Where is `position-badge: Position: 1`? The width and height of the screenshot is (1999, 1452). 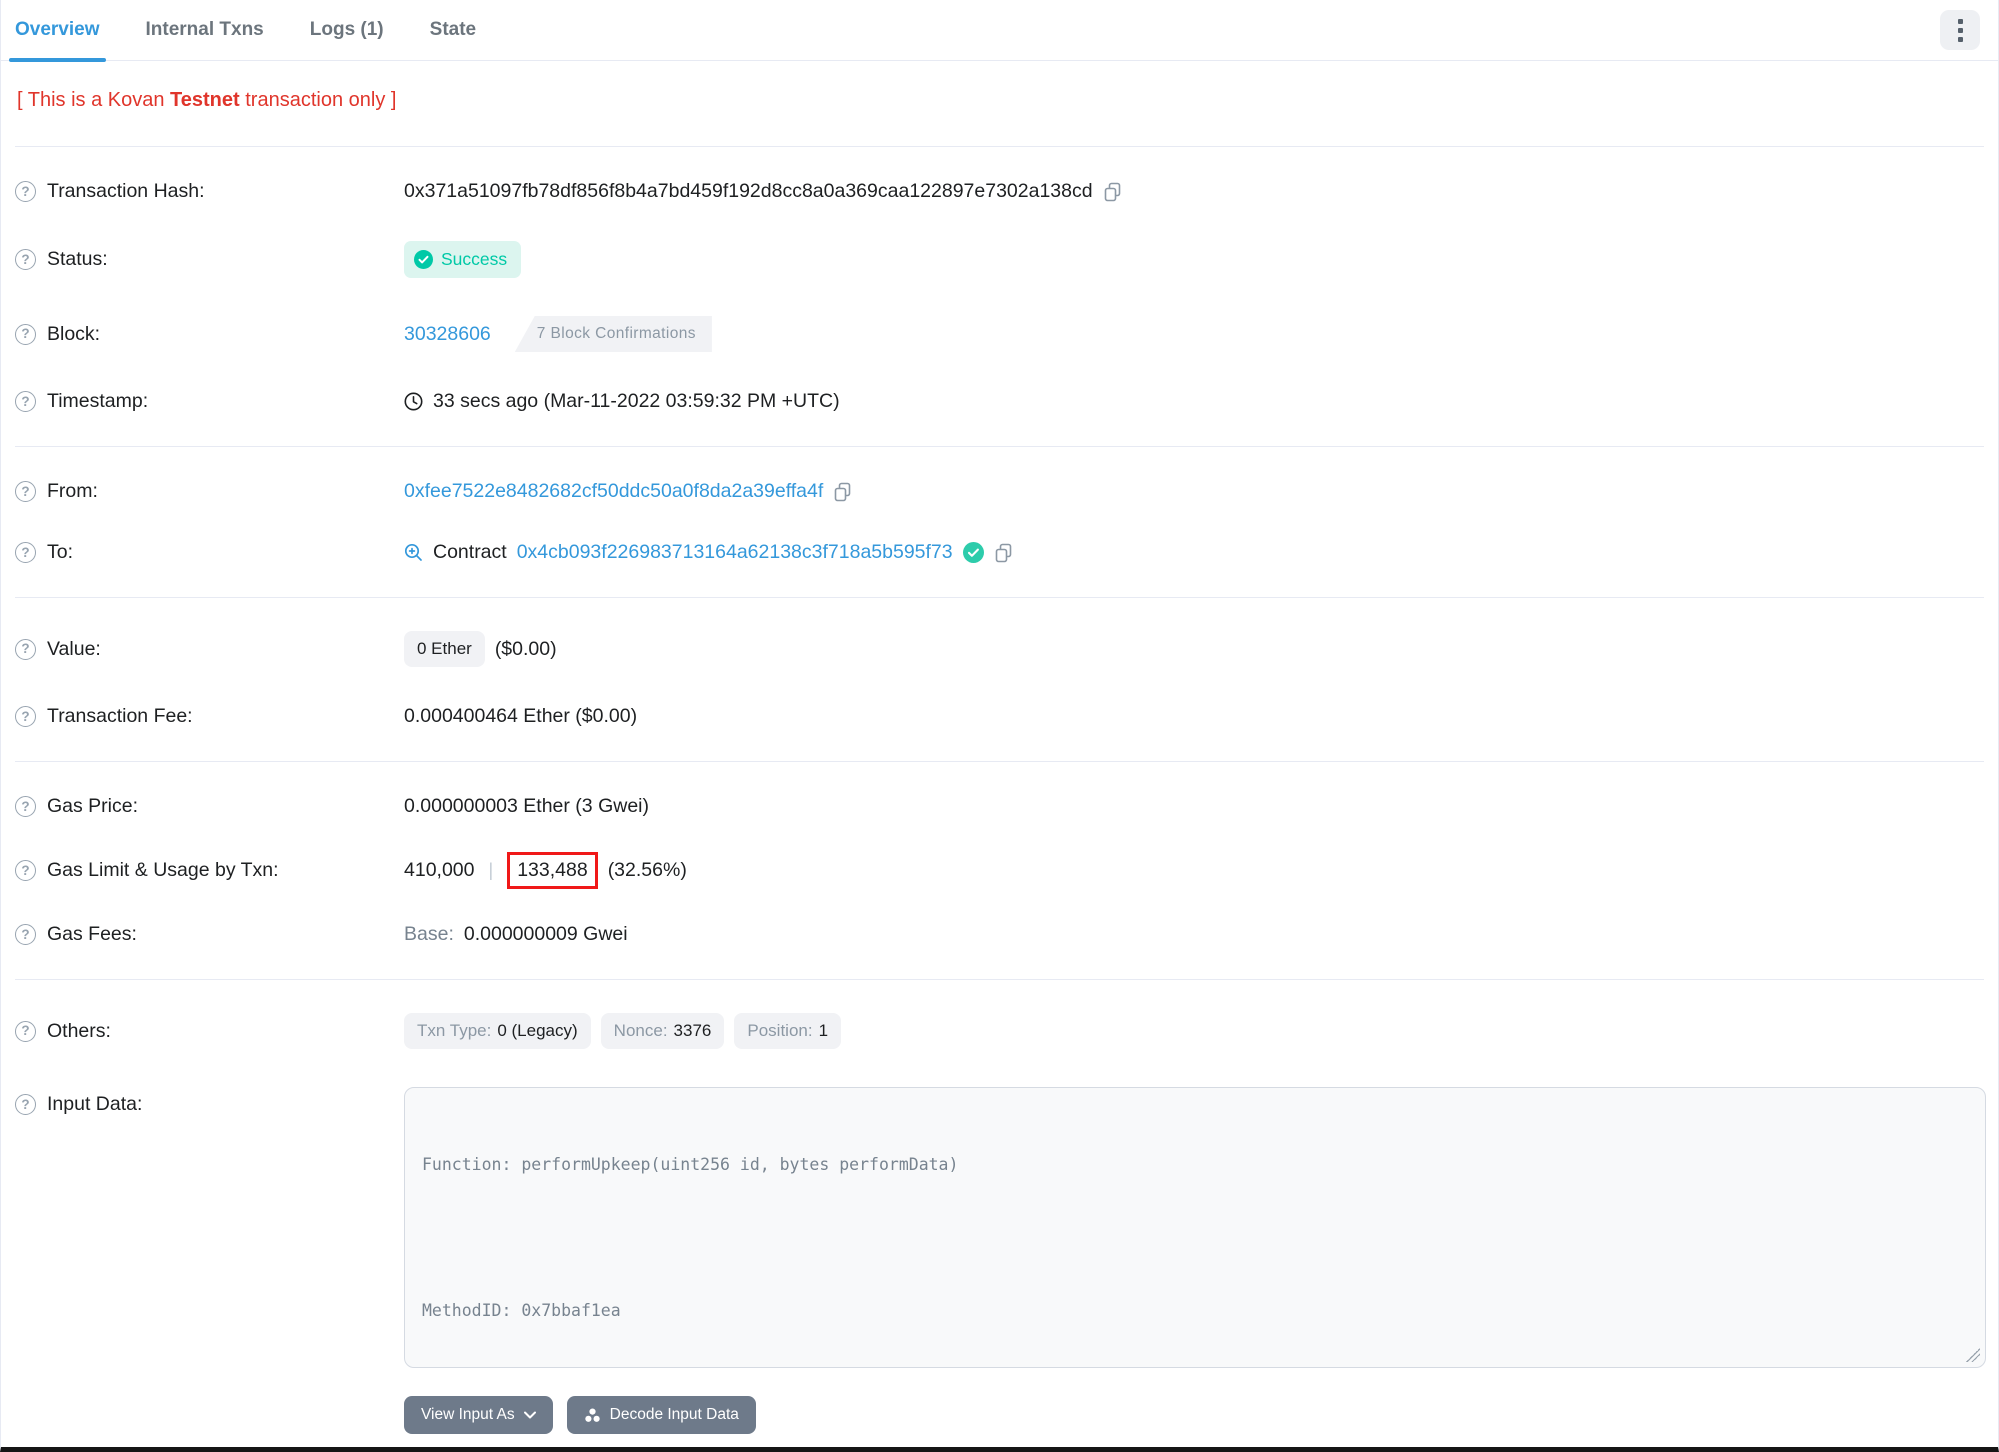 position-badge: Position: 1 is located at coordinates (788, 1031).